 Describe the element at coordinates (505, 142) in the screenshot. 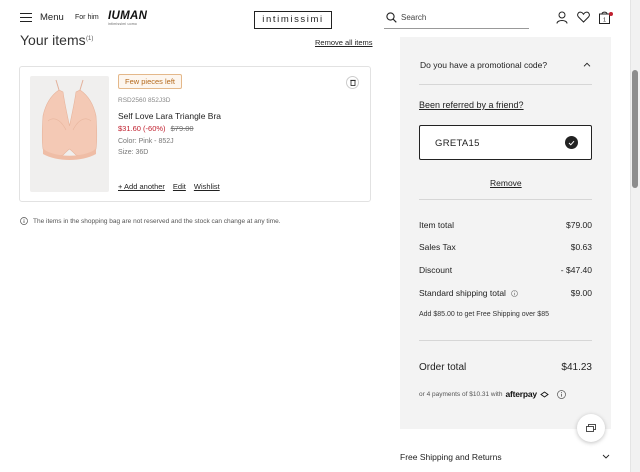

I see `promo-code-field: GRETA15` at that location.